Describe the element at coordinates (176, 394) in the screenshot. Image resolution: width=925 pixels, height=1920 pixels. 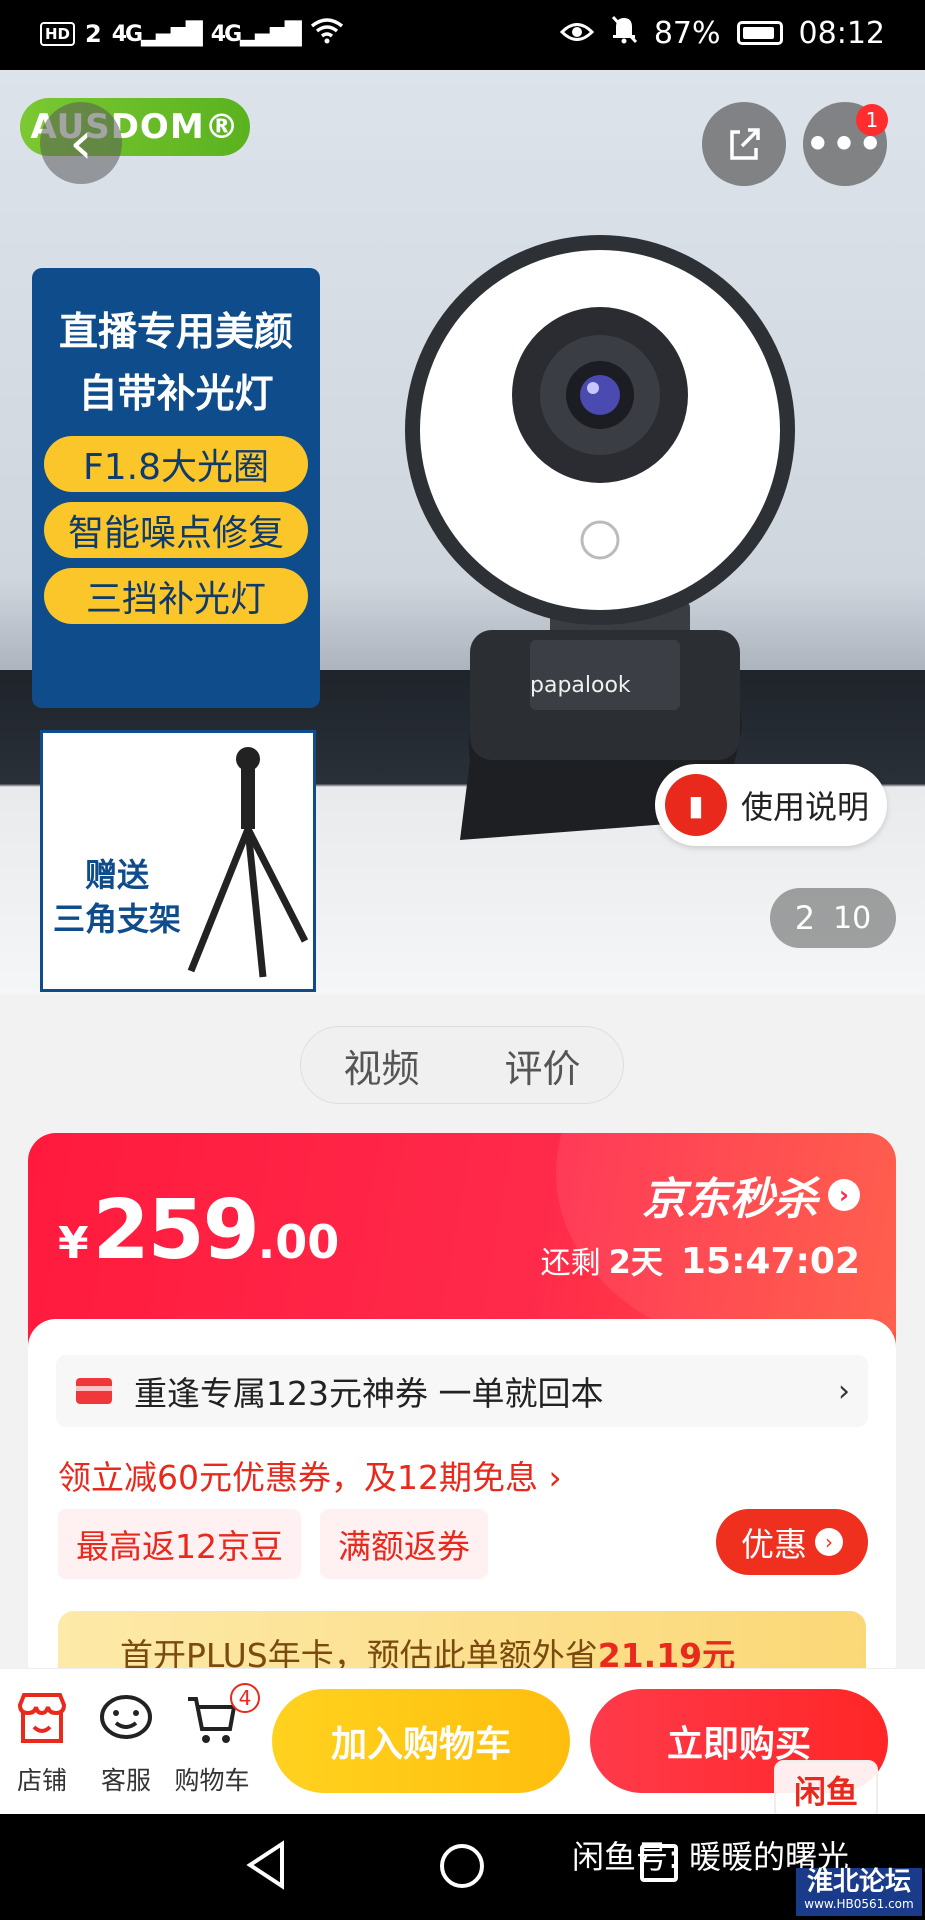
I see `promo-title-line-2: 自带补光灯` at that location.